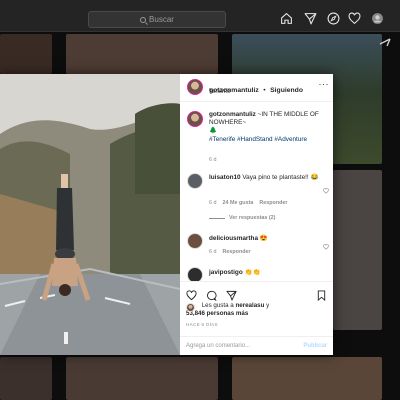  I want to click on comment-likes: 24 Me gusta, so click(238, 203).